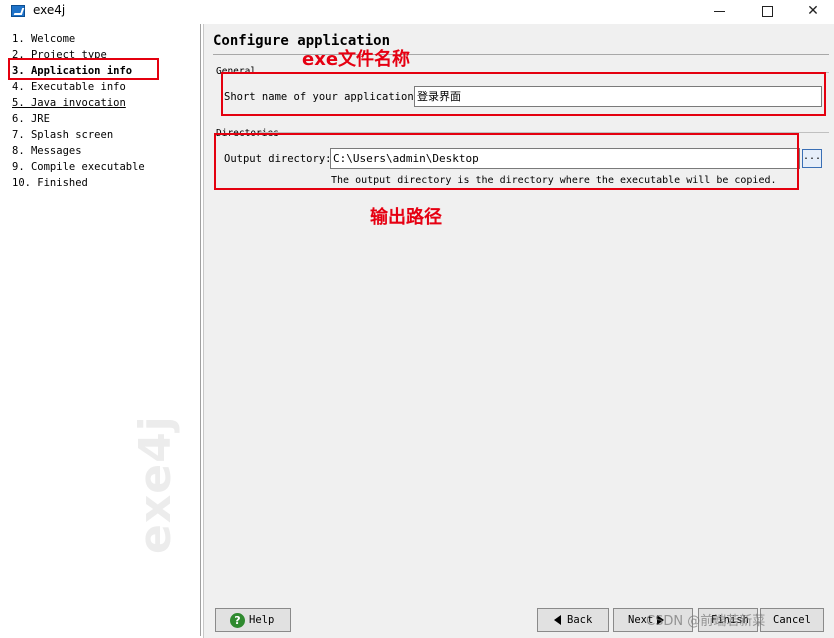 The image size is (834, 638). I want to click on step-executable-info: 4. Executable info, so click(69, 87).